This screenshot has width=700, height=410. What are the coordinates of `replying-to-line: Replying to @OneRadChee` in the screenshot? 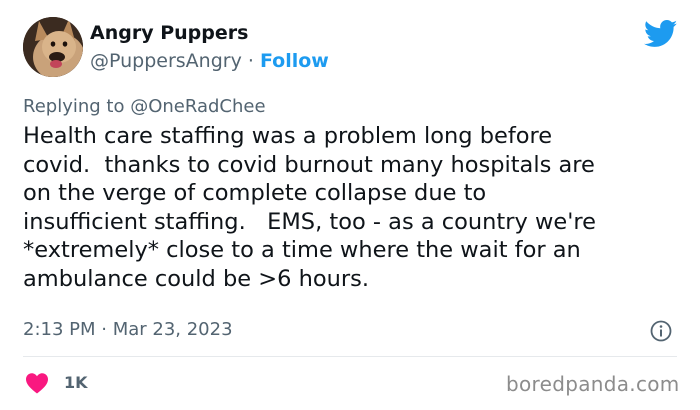 It's located at (144, 106).